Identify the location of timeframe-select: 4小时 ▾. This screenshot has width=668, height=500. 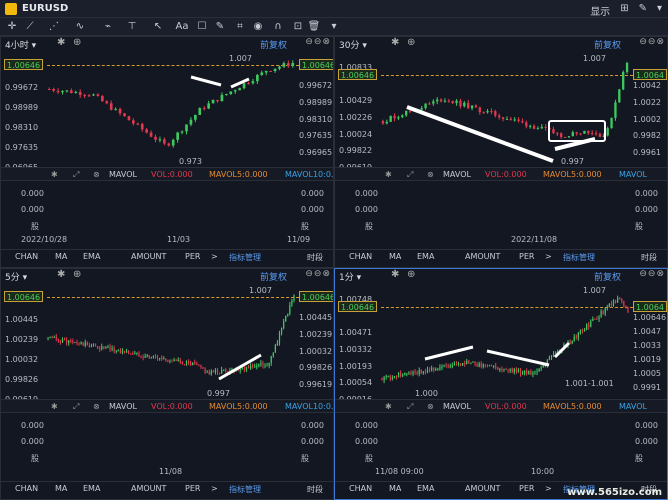
(20, 44).